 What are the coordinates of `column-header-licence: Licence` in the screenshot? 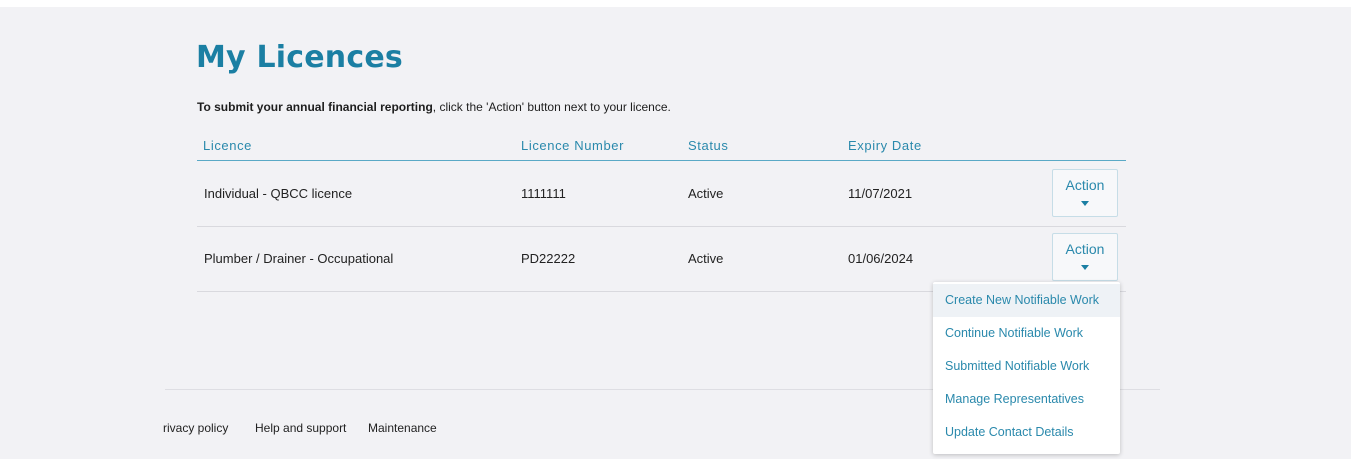 It's located at (228, 145).